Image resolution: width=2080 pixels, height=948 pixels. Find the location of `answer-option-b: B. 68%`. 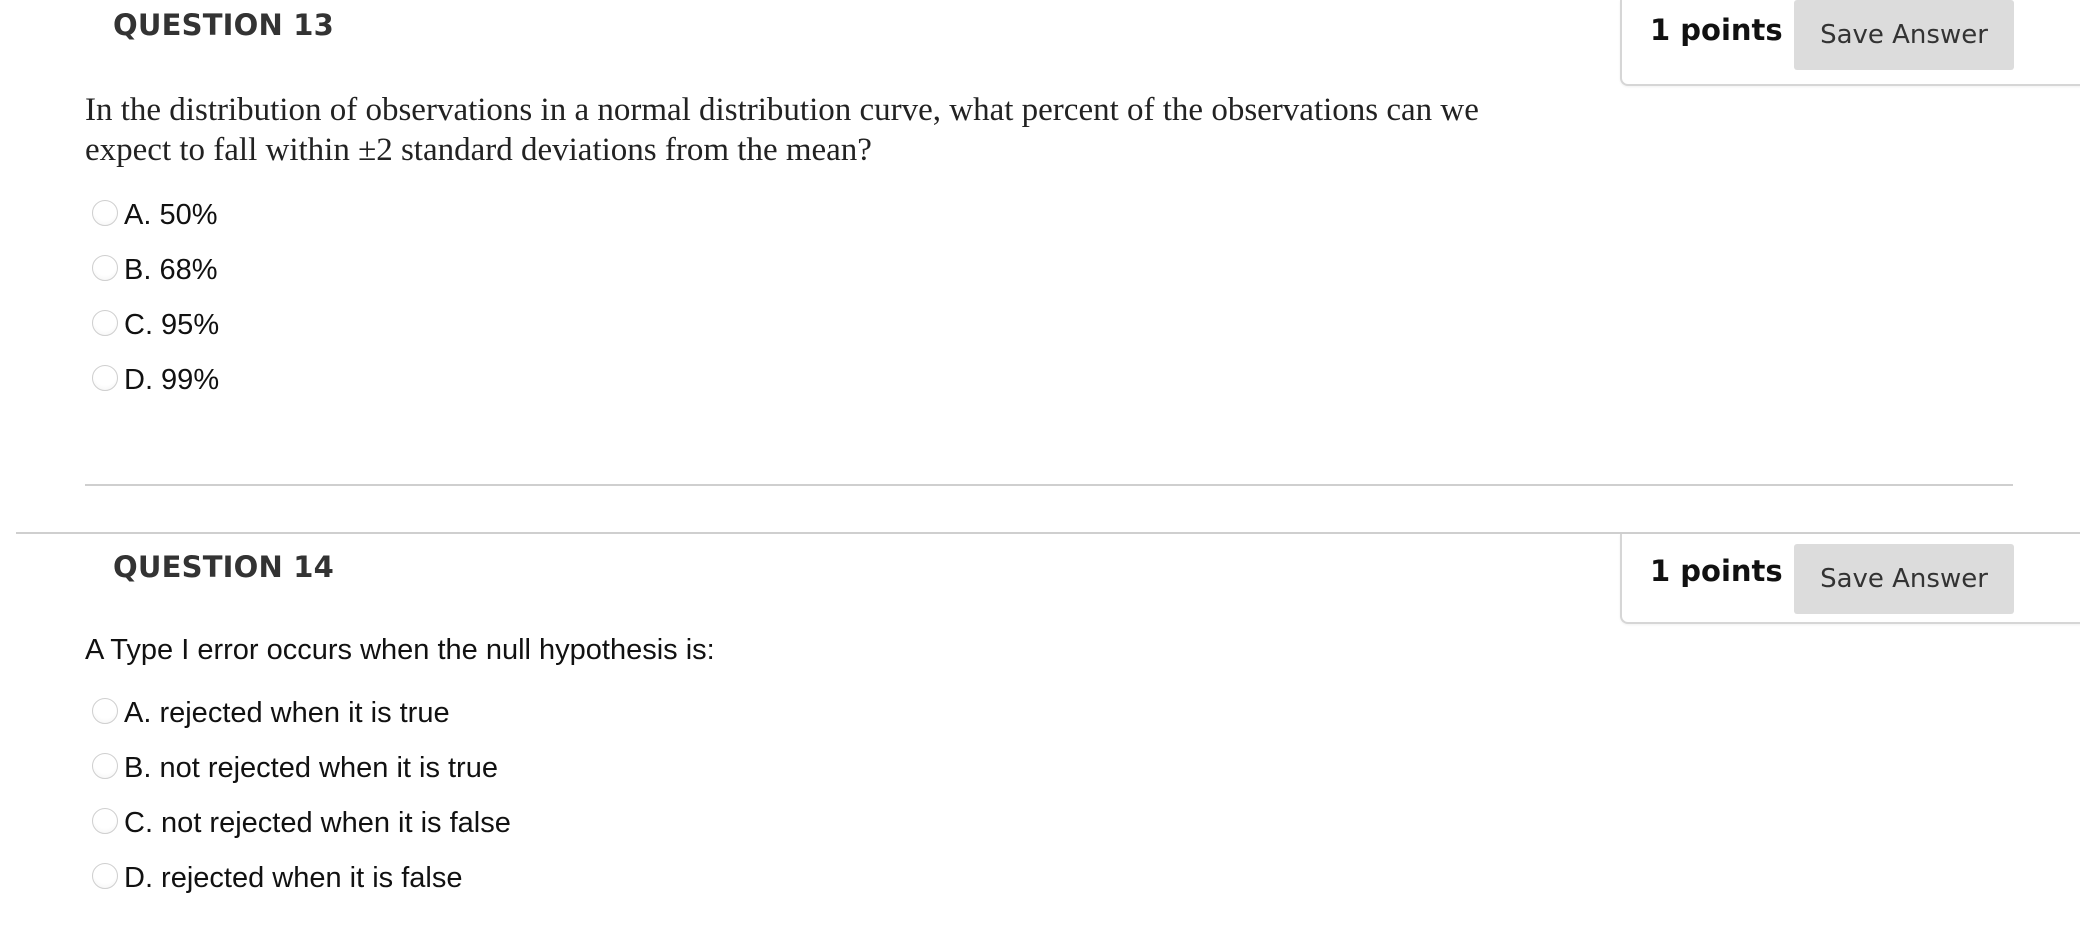

answer-option-b: B. 68% is located at coordinates (155, 270).